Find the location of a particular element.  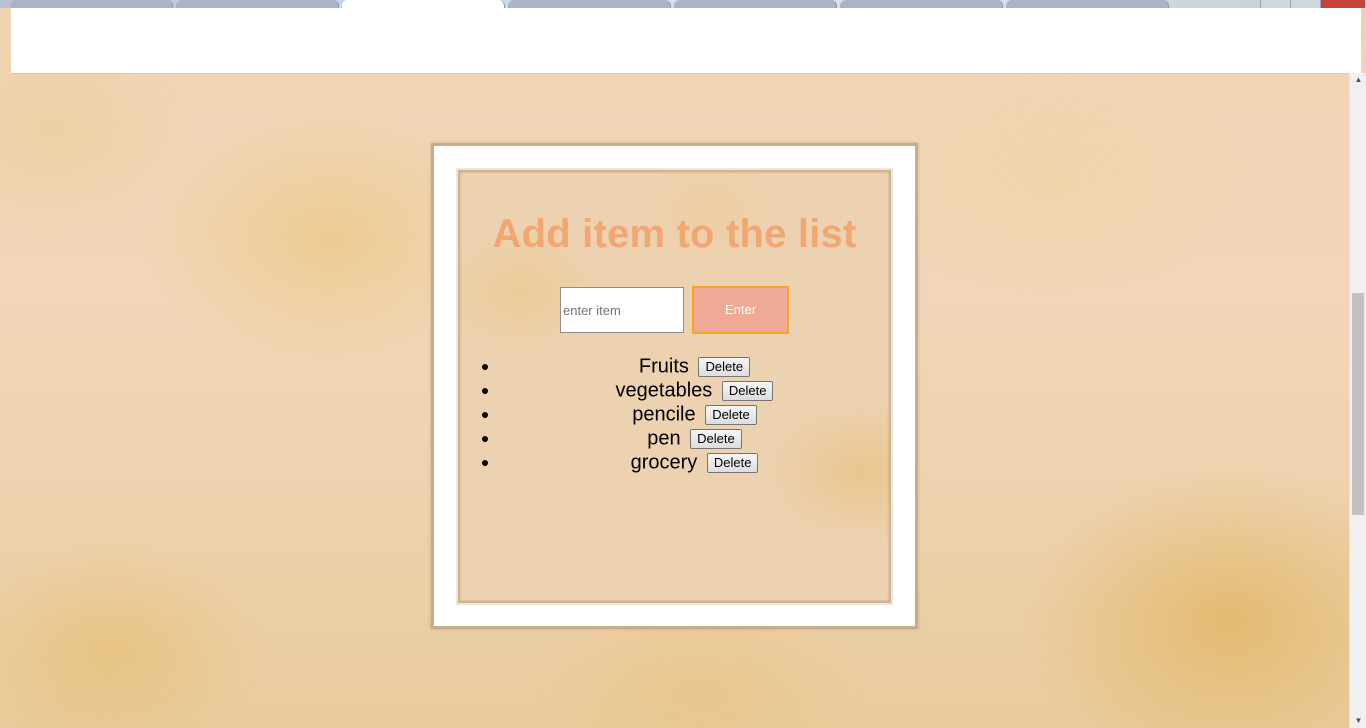

list-item-label: grocery is located at coordinates (664, 462).